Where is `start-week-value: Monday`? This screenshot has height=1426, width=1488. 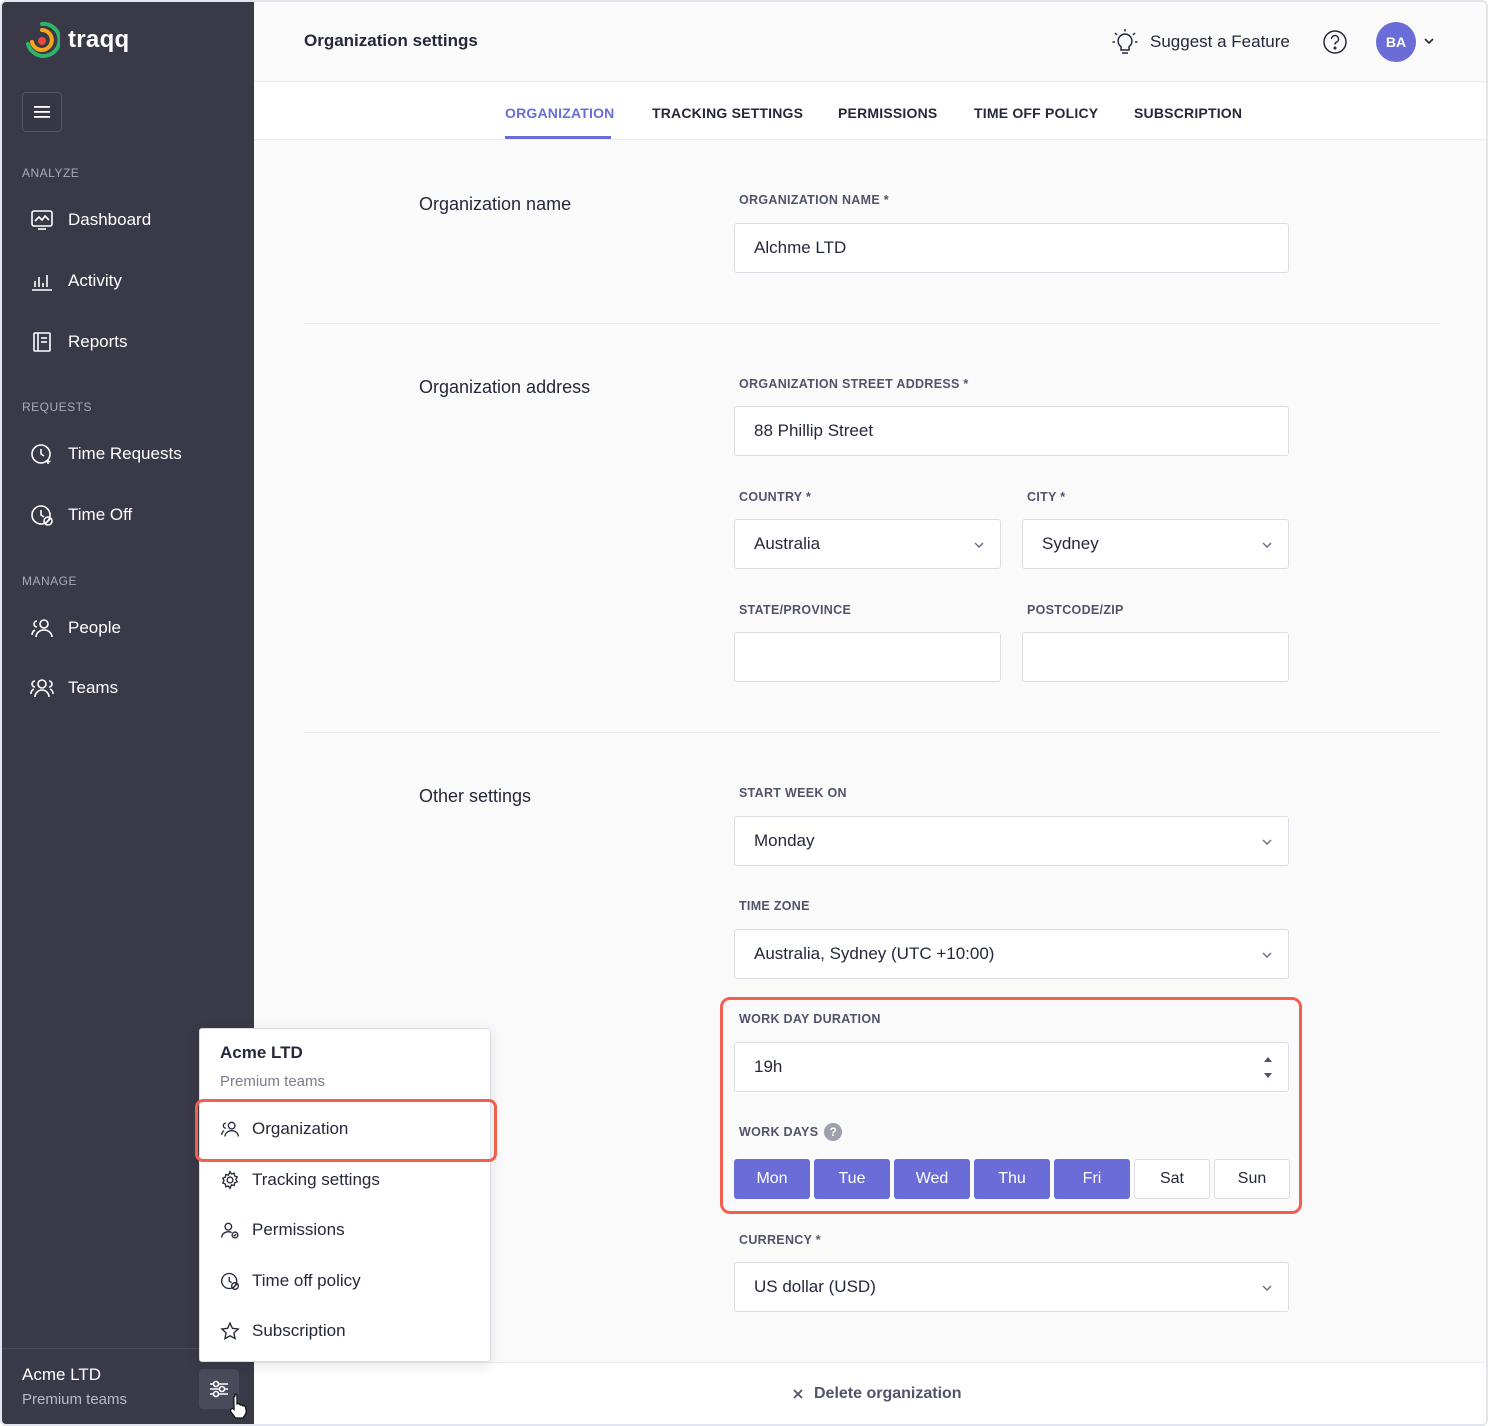
start-week-value: Monday is located at coordinates (784, 840).